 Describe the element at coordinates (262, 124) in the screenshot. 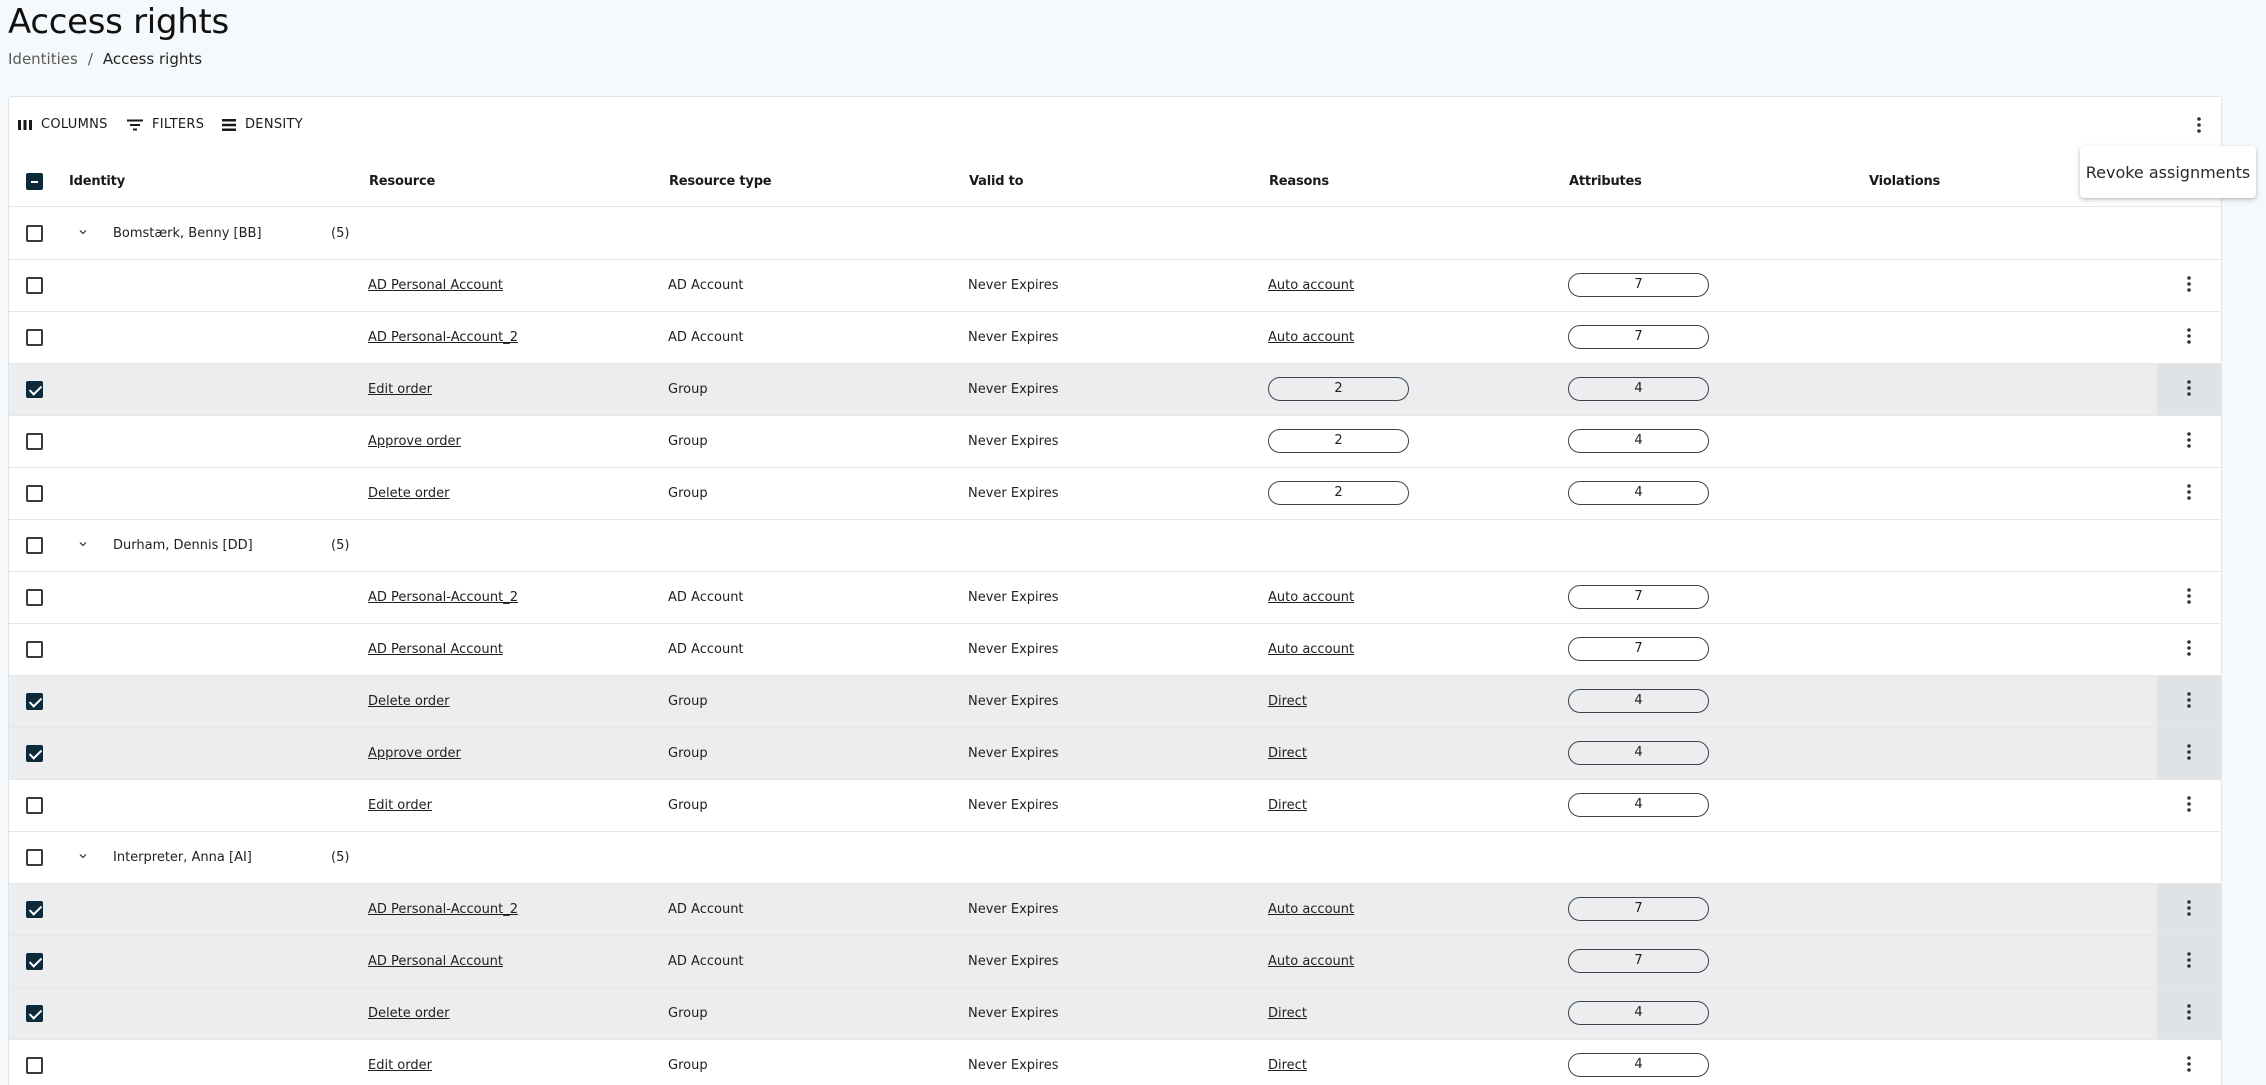

I see `density-button: DENSITY` at that location.